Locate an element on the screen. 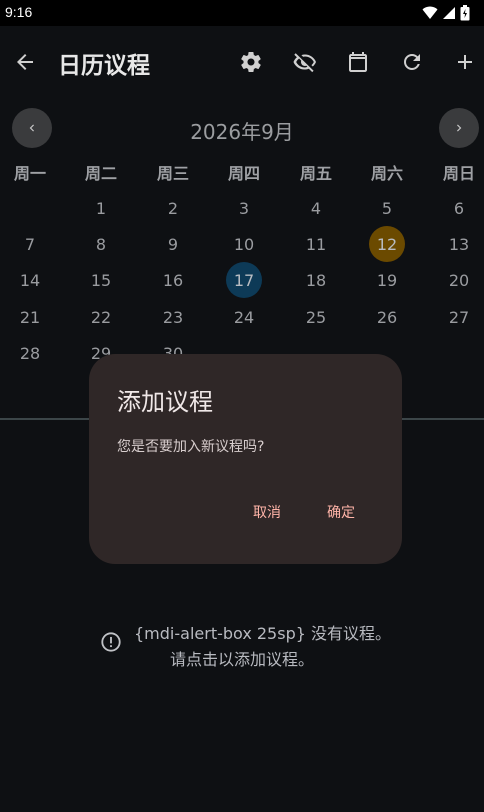  calendar-day: 19 is located at coordinates (387, 280).